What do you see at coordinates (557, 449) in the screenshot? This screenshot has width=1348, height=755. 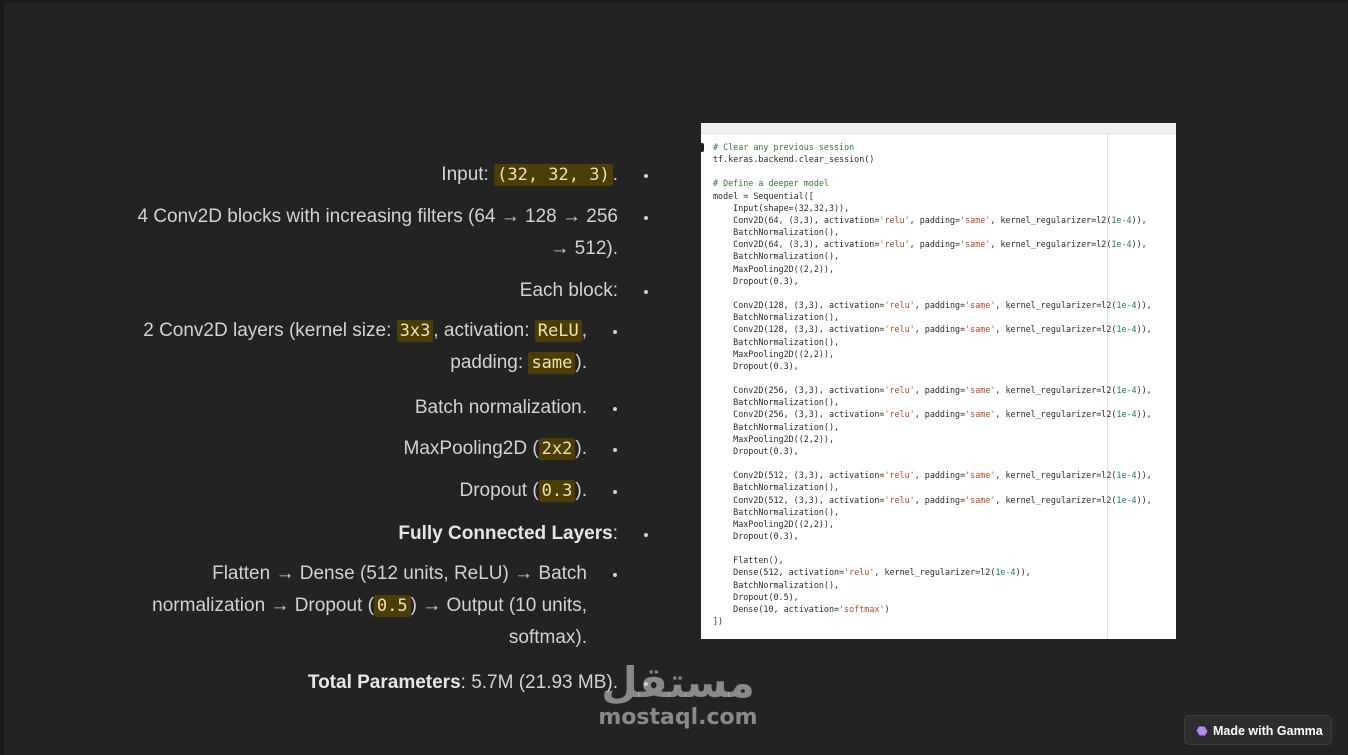 I see `maxpool-size-code: 2x2` at bounding box center [557, 449].